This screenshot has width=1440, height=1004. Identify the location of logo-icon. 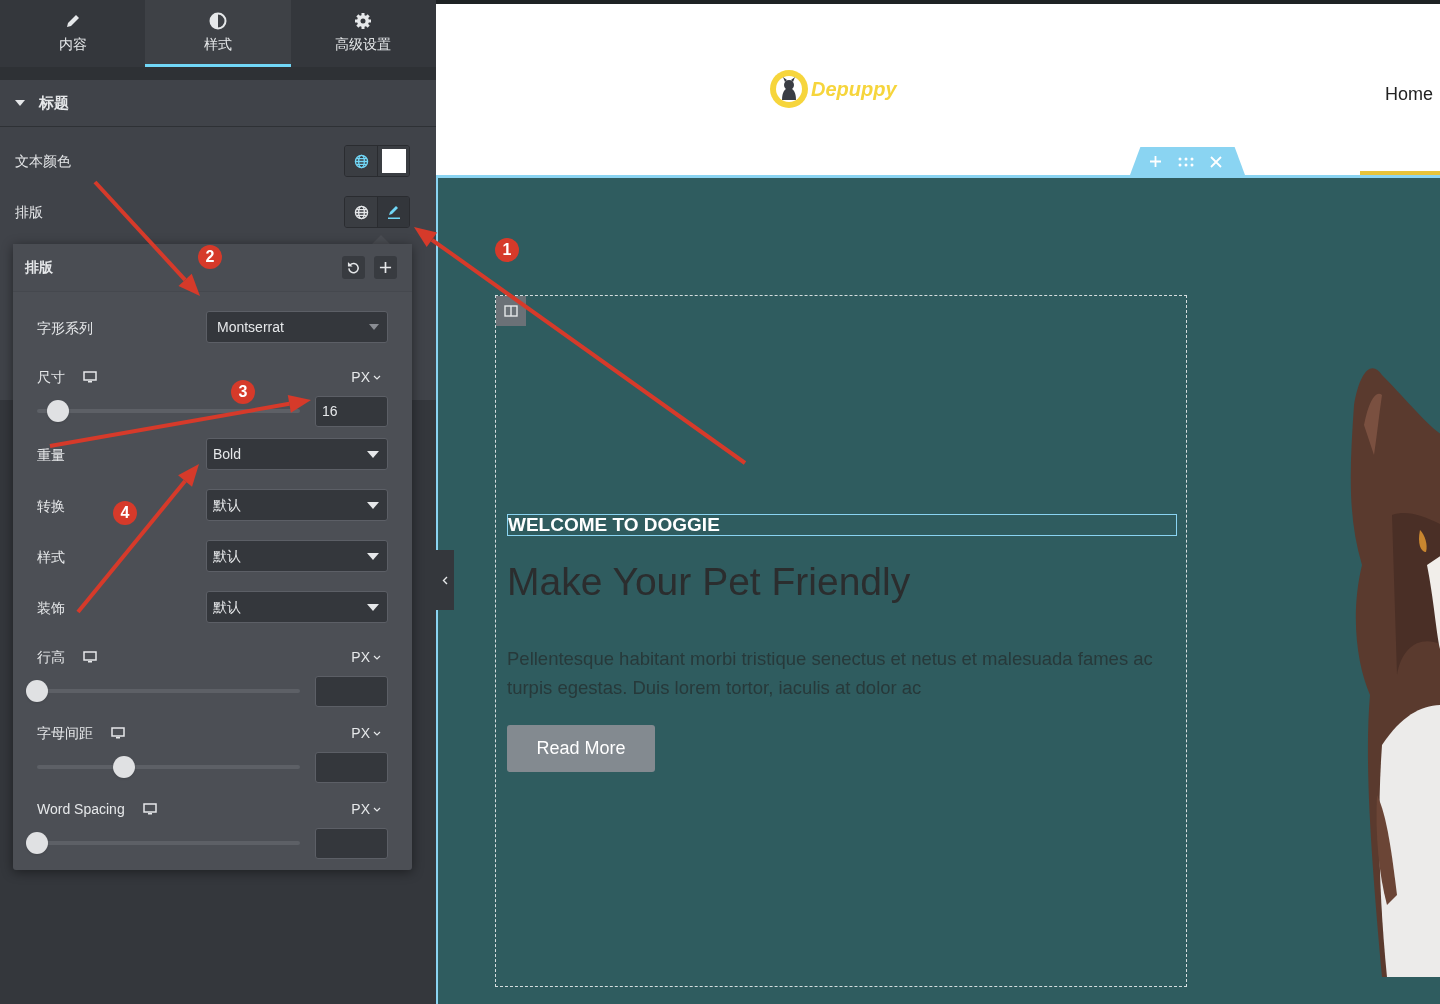
(789, 89).